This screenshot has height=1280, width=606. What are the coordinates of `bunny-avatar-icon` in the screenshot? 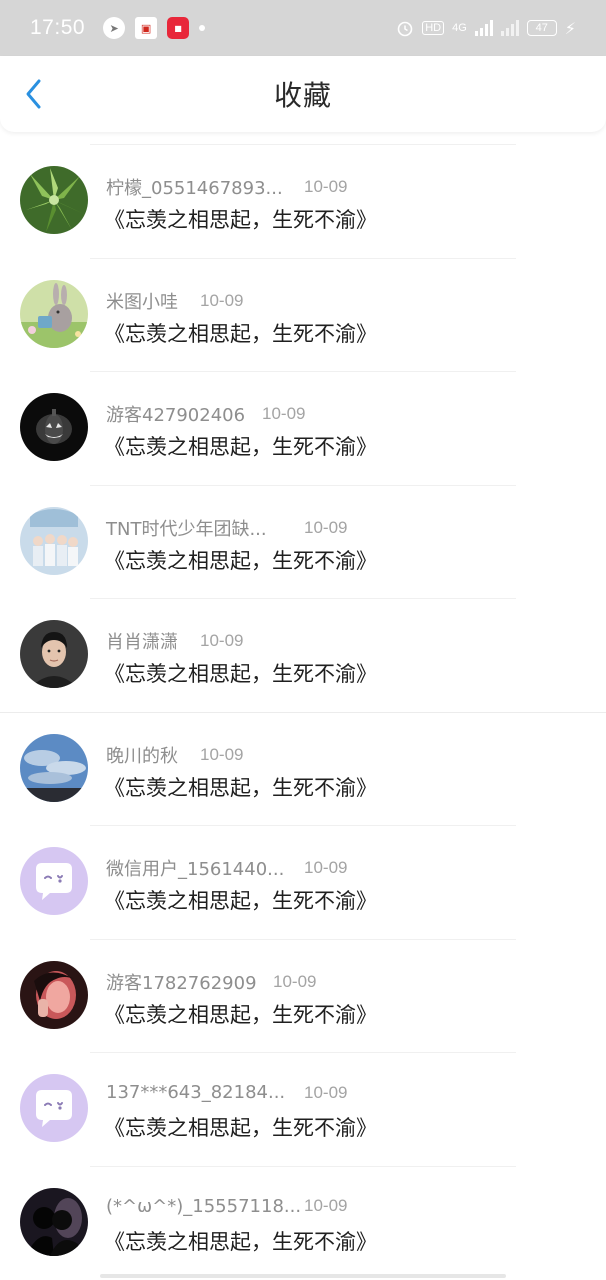 It's located at (54, 313).